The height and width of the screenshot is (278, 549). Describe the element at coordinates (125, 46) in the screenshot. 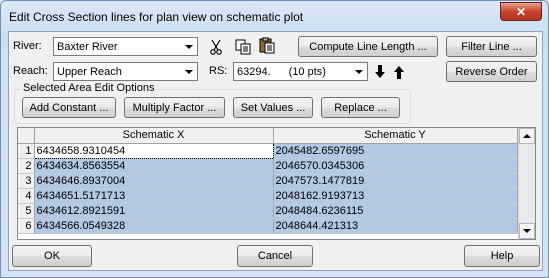

I see `river-select: Baxter River` at that location.